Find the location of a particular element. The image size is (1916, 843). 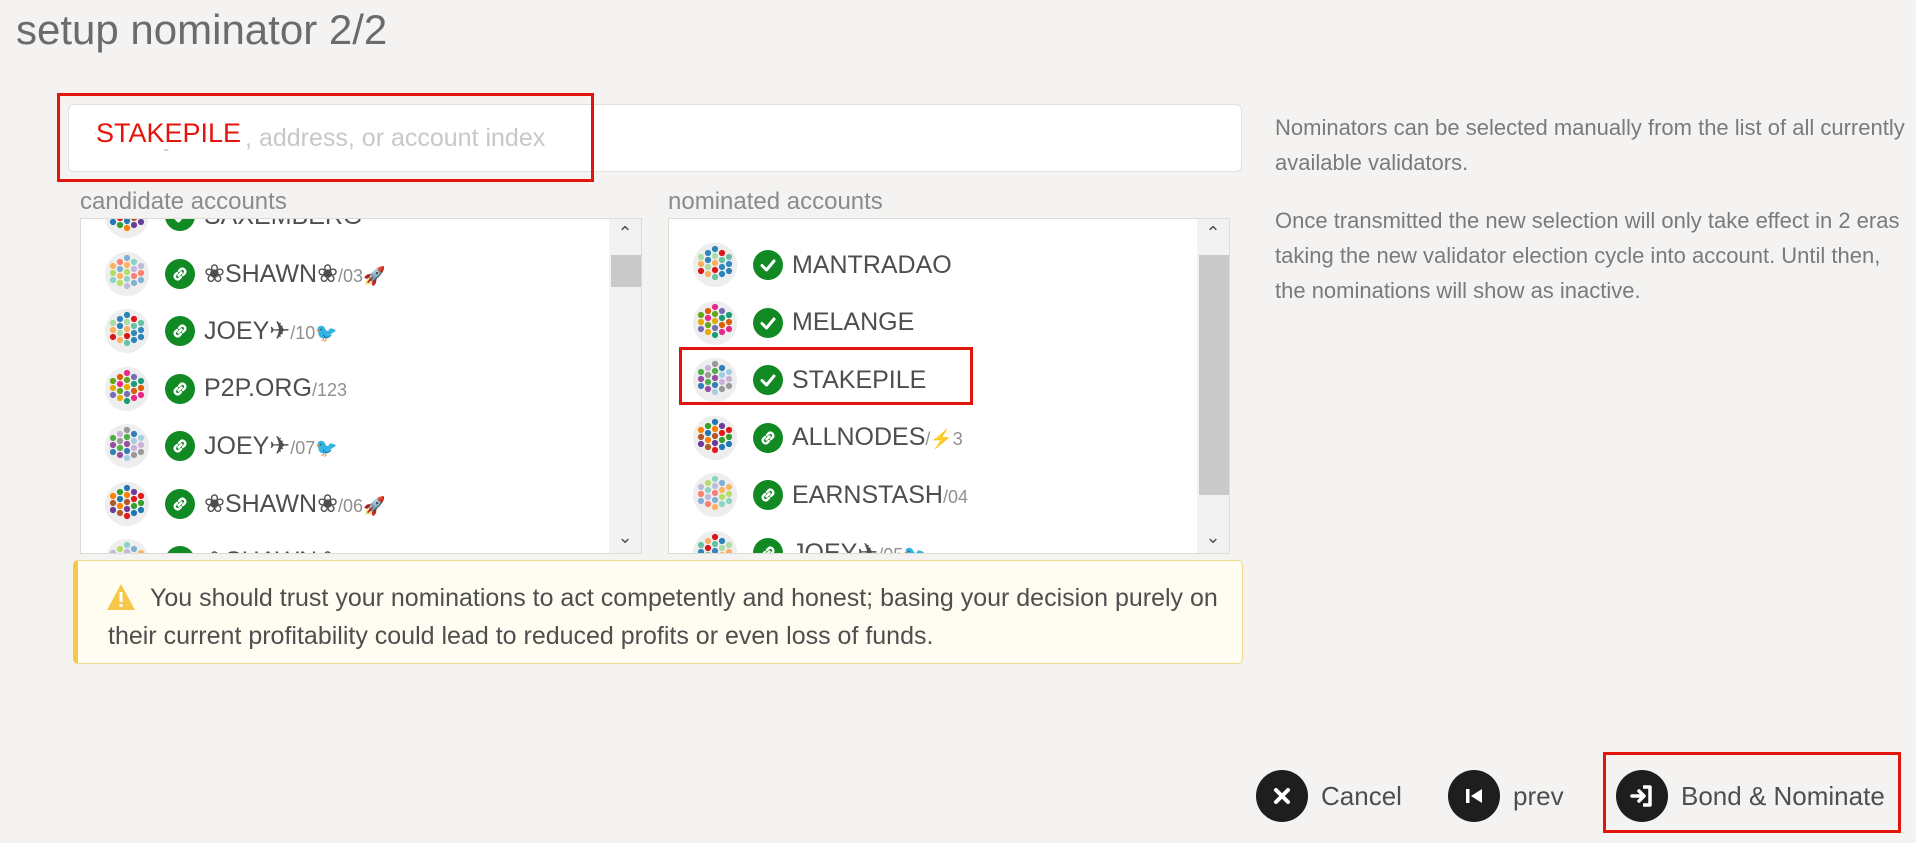

account-row: ALLNODES/⚡3 is located at coordinates (816, 438).